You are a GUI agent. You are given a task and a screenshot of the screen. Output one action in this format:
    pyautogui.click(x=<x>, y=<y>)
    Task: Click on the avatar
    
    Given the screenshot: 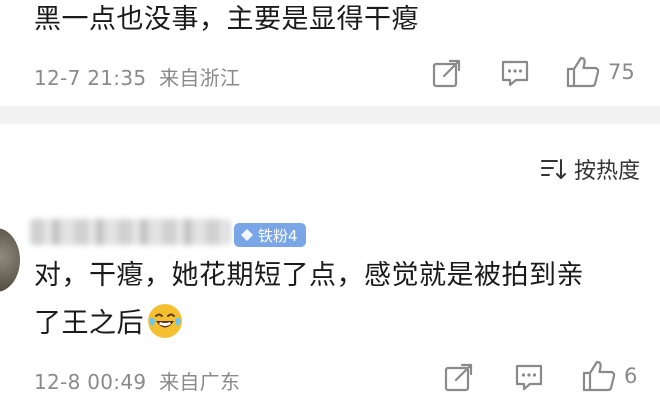 What is the action you would take?
    pyautogui.click(x=10, y=260)
    